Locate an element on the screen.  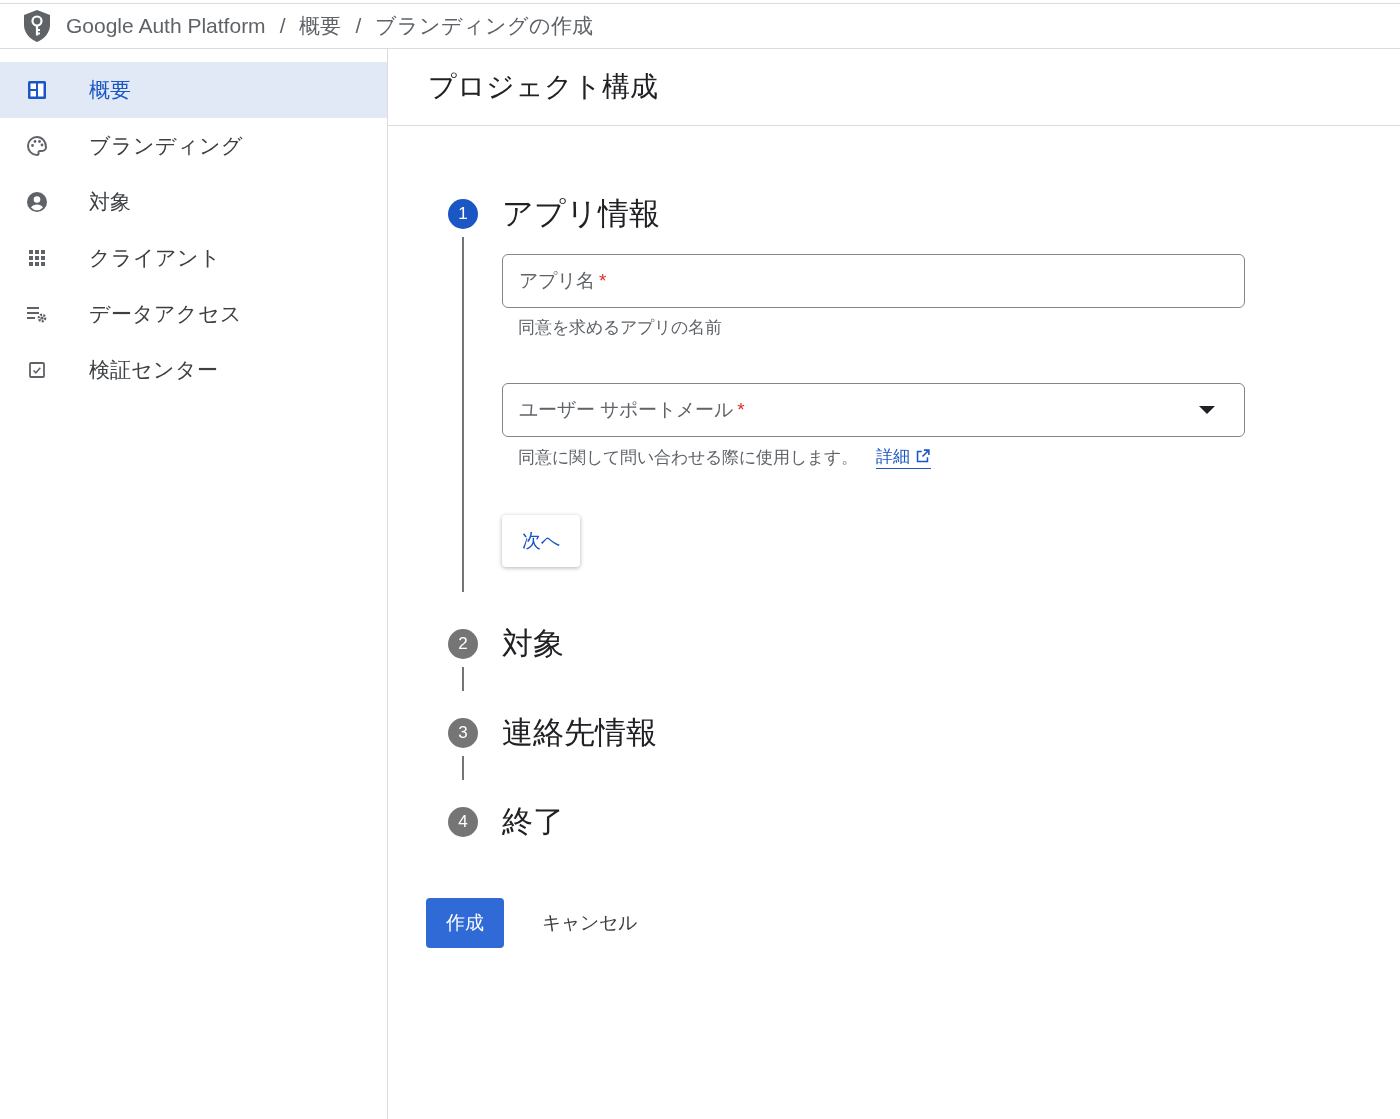
helper-text: 同意を求めるアプリの名前 is located at coordinates (620, 328).